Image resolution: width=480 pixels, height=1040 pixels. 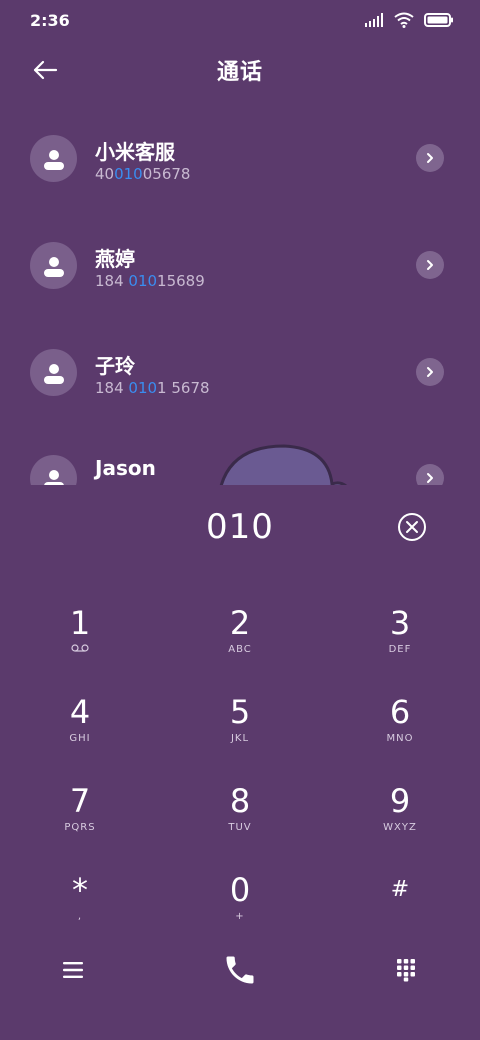 I want to click on contact-number: 4001005678, so click(x=143, y=174).